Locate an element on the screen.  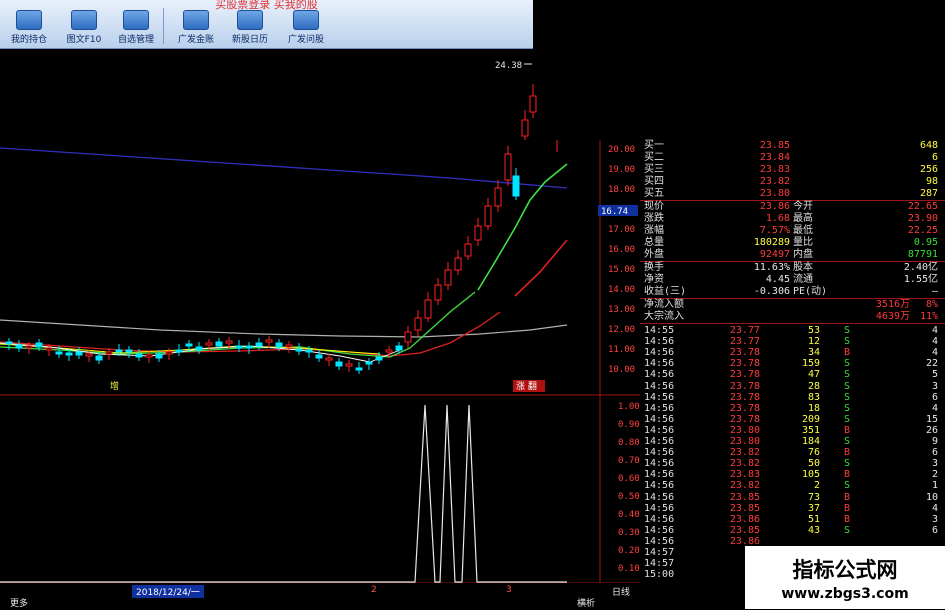
analysis-tab: 横析 is located at coordinates (586, 602).